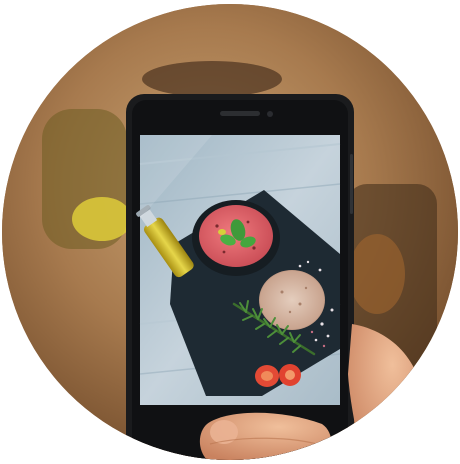  What do you see at coordinates (102, 219) in the screenshot?
I see `blurred-bottle-glow` at bounding box center [102, 219].